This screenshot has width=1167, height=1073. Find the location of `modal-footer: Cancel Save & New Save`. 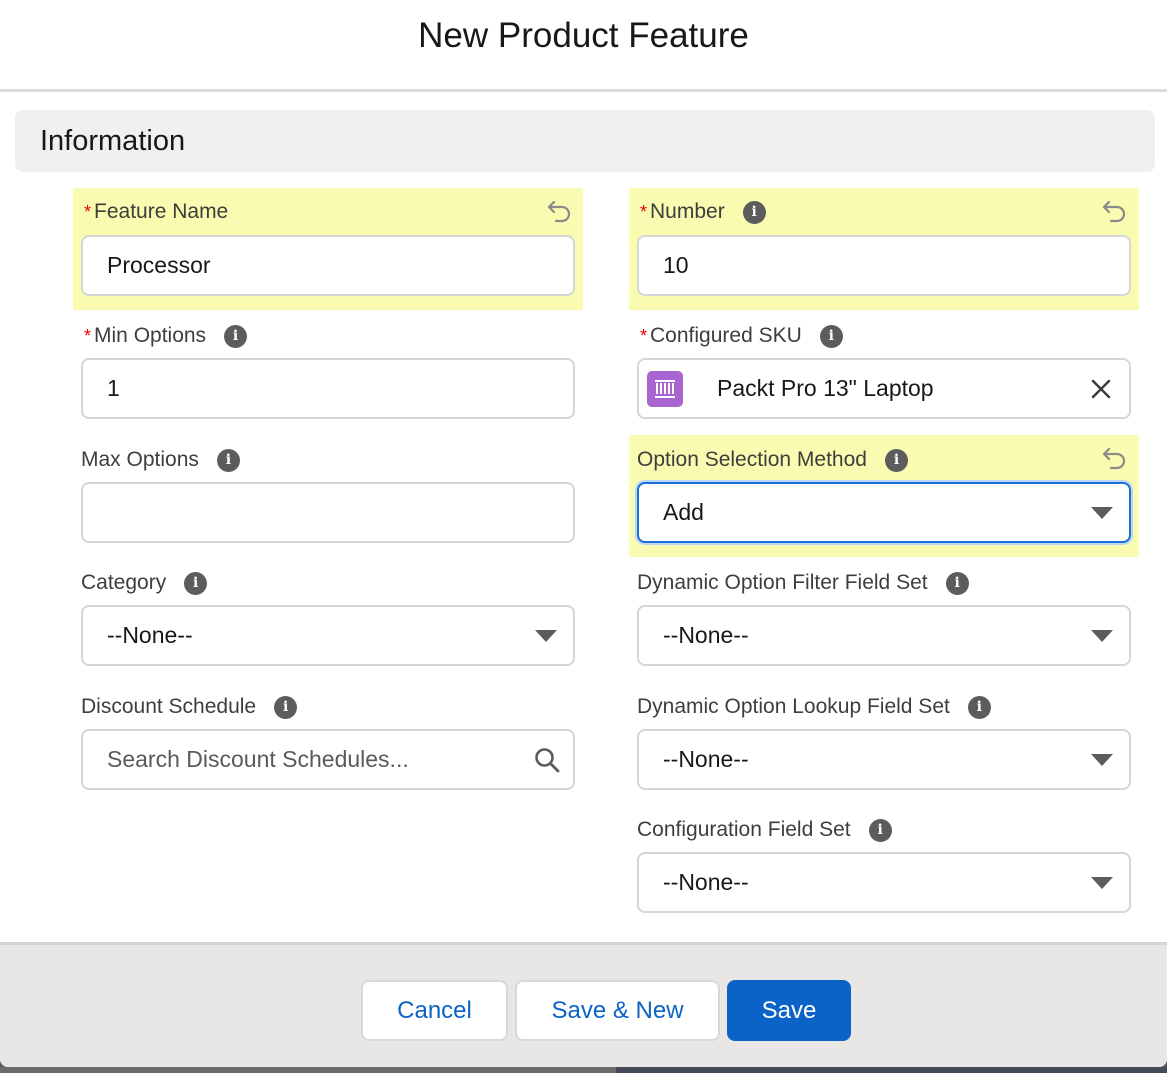

modal-footer: Cancel Save & New Save is located at coordinates (583, 1004).